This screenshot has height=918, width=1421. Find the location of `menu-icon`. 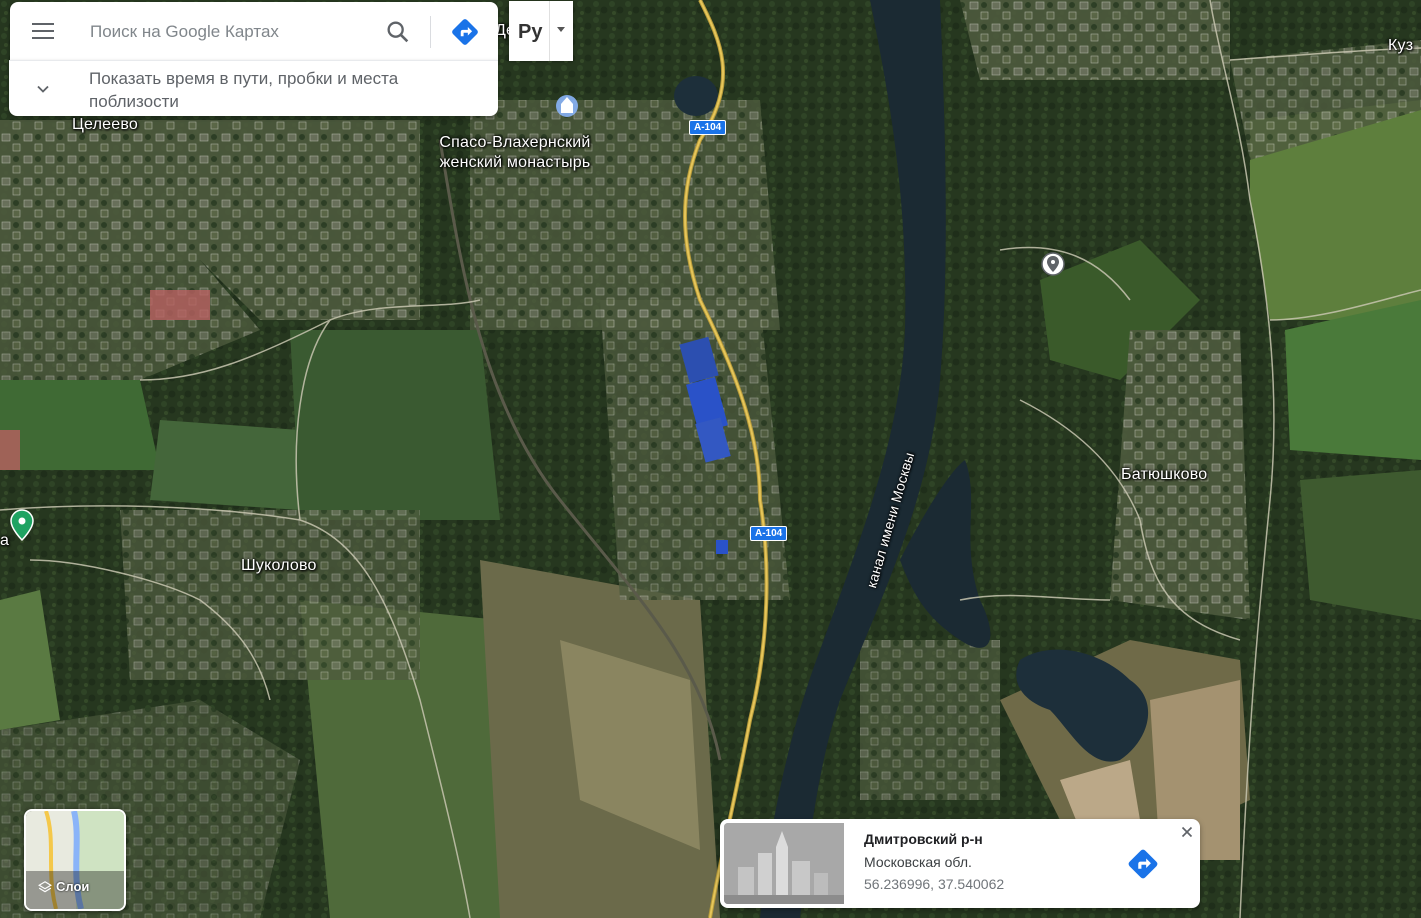

menu-icon is located at coordinates (44, 32).